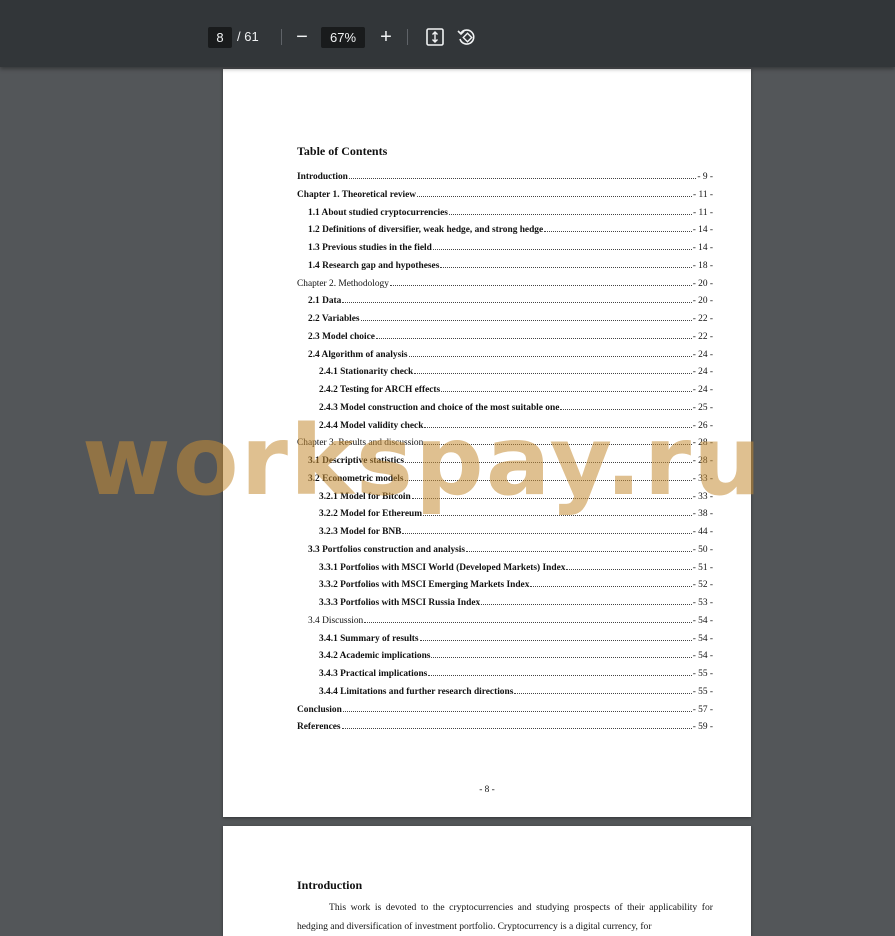 Image resolution: width=895 pixels, height=936 pixels. I want to click on toc-entry-page: - 18 -, so click(702, 265).